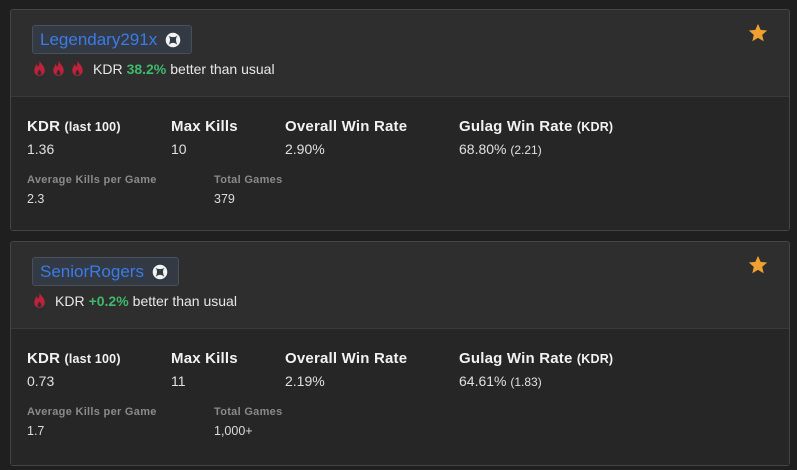 This screenshot has height=470, width=797. Describe the element at coordinates (108, 300) in the screenshot. I see `kdr-trend-change: +0.2%` at that location.